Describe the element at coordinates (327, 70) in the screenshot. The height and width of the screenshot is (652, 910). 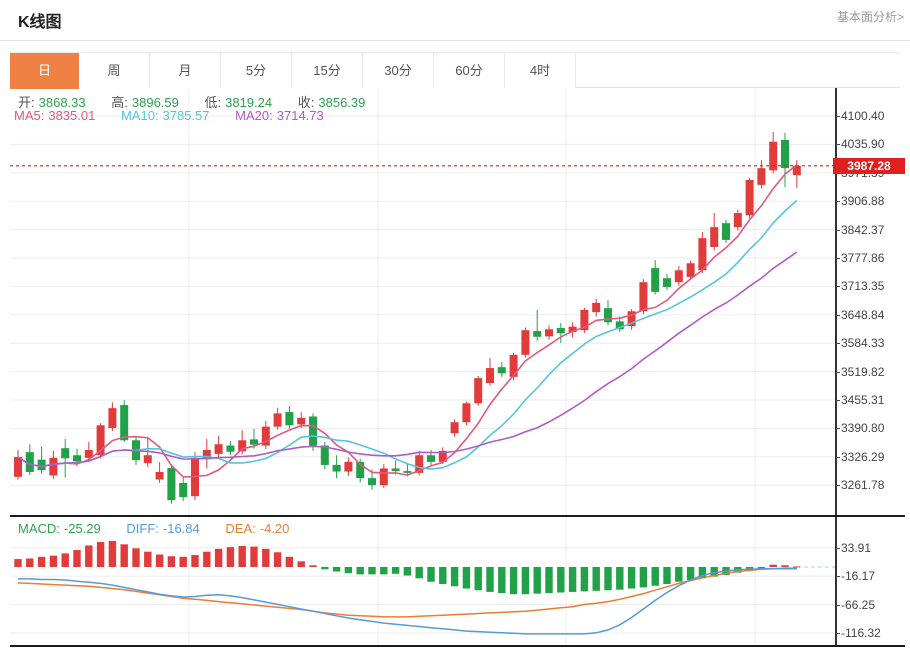
I see `tab-15分: 15分` at that location.